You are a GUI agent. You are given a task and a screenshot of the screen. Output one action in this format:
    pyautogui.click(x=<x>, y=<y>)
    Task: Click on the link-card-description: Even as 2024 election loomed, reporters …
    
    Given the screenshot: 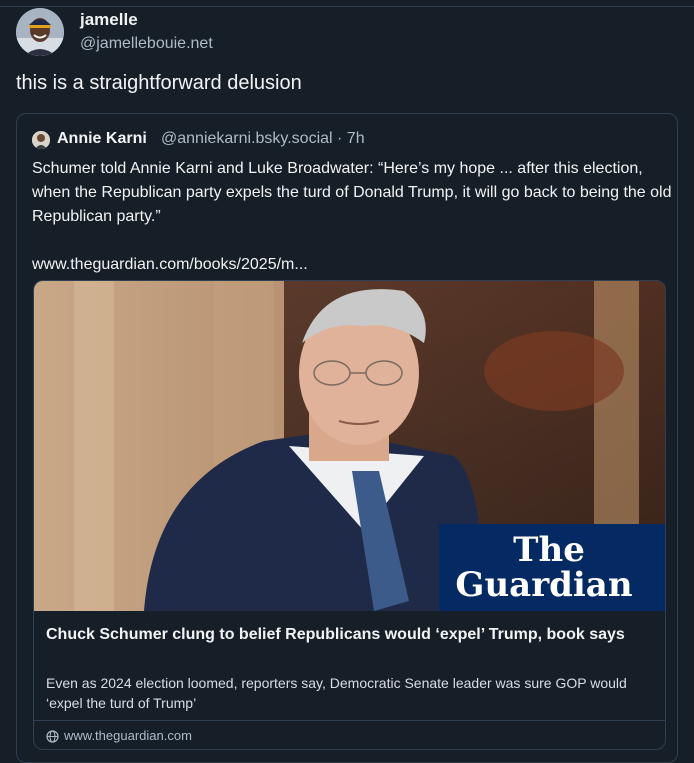 What is the action you would take?
    pyautogui.click(x=336, y=693)
    